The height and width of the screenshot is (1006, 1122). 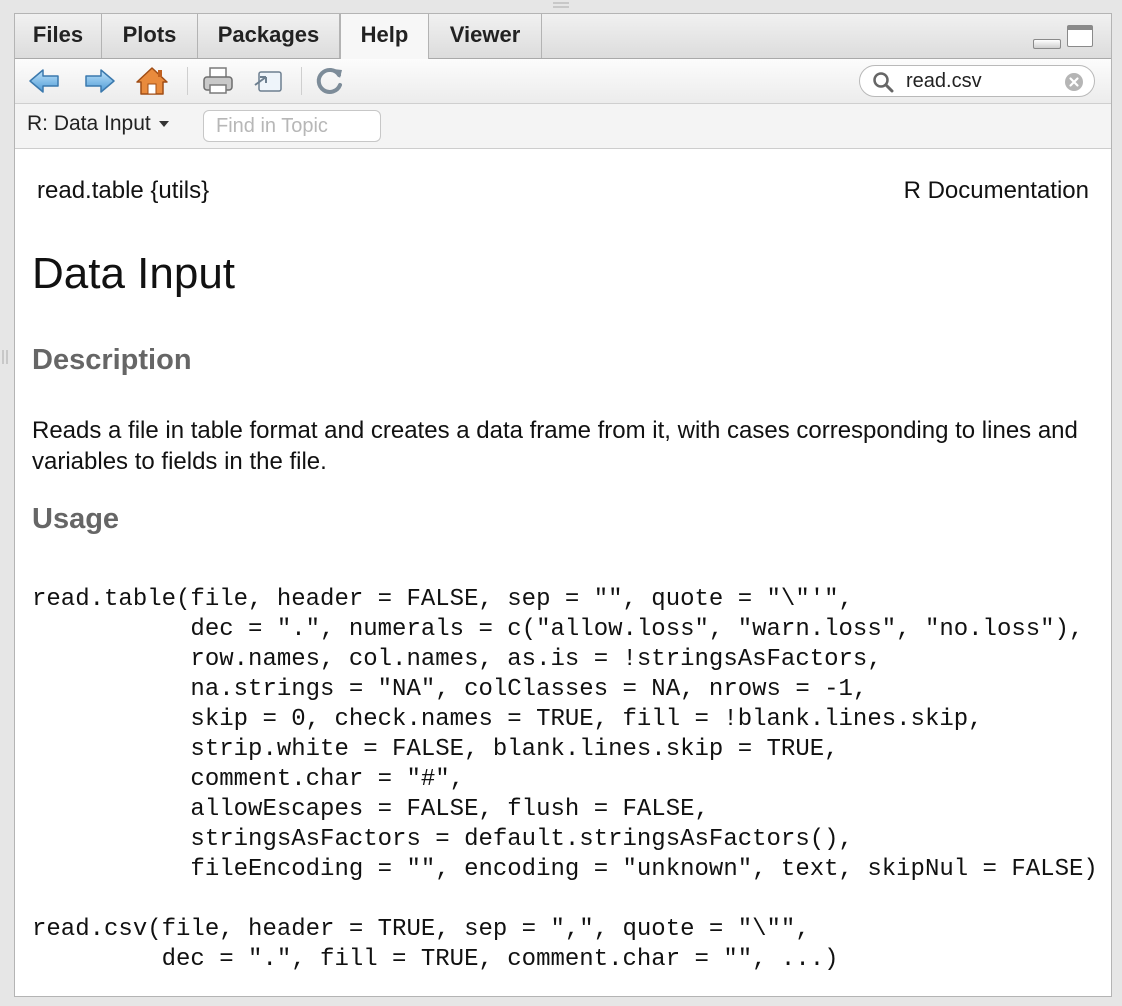 I want to click on tab-packages: Packages, so click(x=269, y=36).